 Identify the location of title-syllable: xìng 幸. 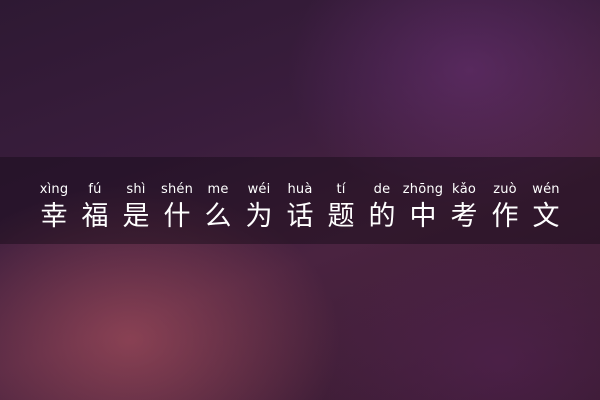
(54, 210).